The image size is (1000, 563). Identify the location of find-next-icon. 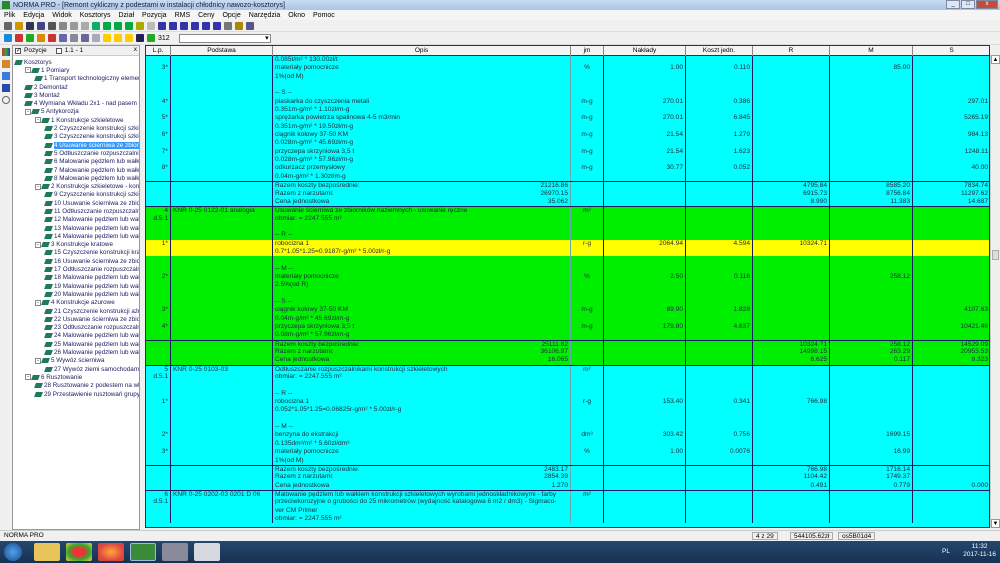
(151, 38).